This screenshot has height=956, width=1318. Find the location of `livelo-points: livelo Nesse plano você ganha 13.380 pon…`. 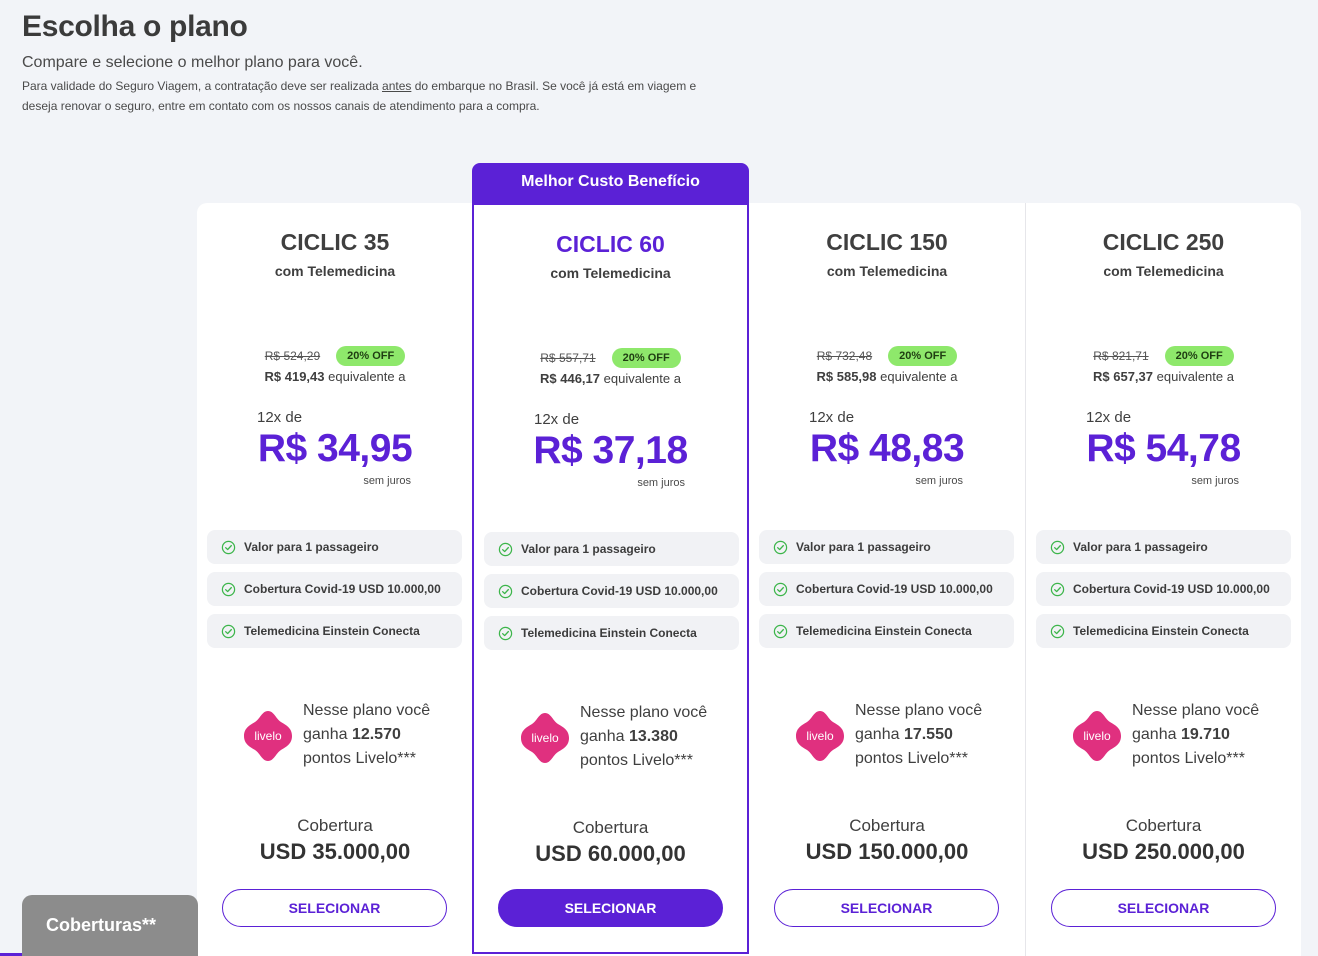

livelo-points: livelo Nesse plano você ganha 13.380 pon… is located at coordinates (625, 737).